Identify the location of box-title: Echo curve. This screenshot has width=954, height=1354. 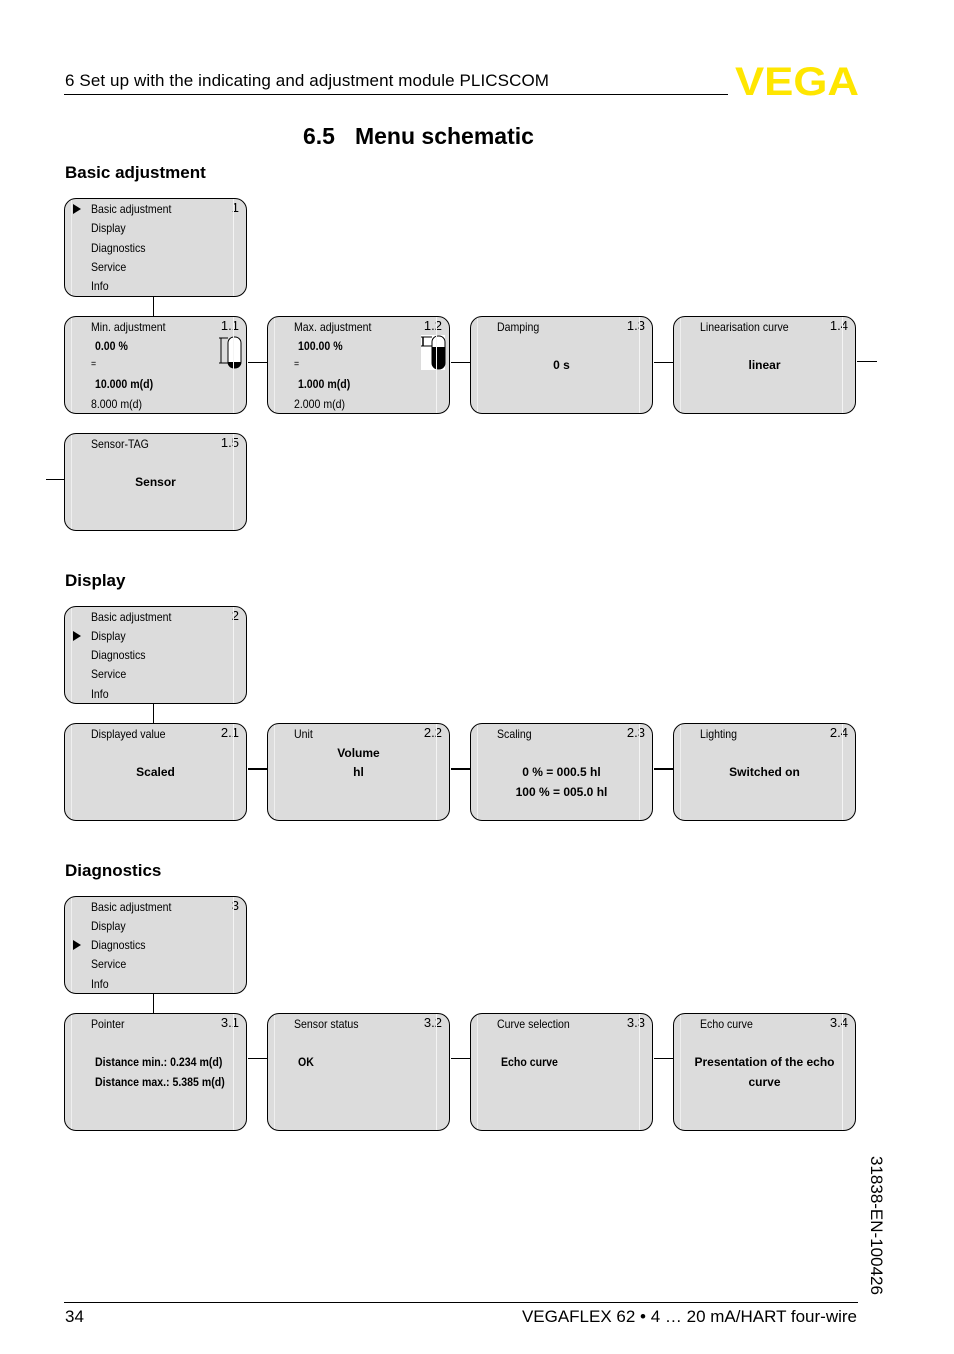
(726, 1024).